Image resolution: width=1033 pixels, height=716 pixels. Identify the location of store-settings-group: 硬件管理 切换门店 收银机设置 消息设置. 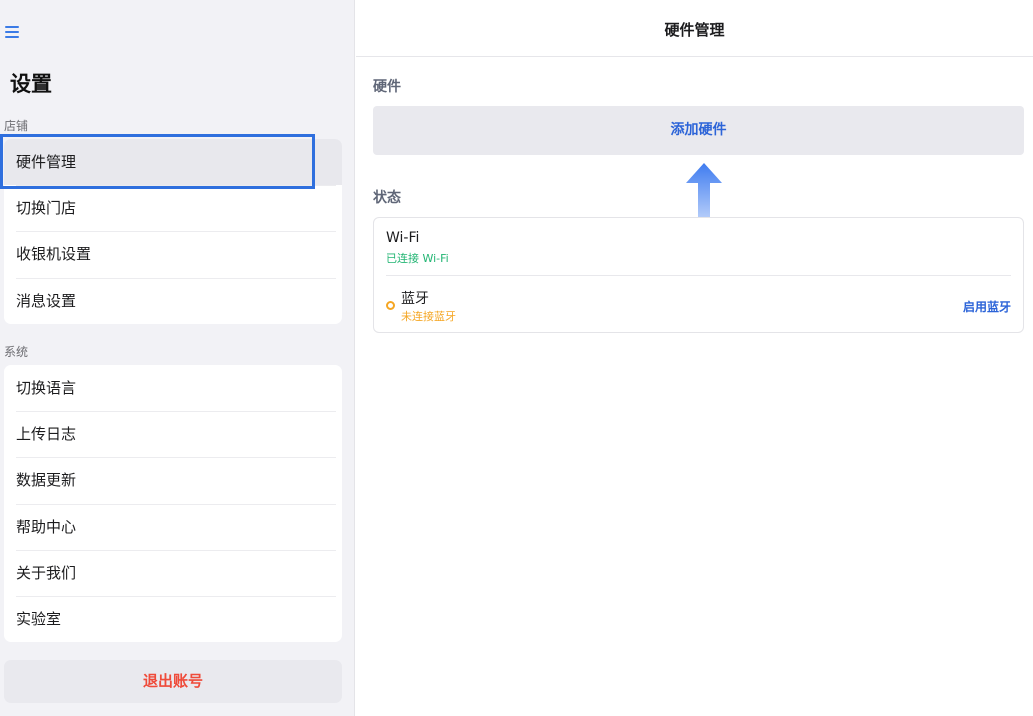
(173, 231).